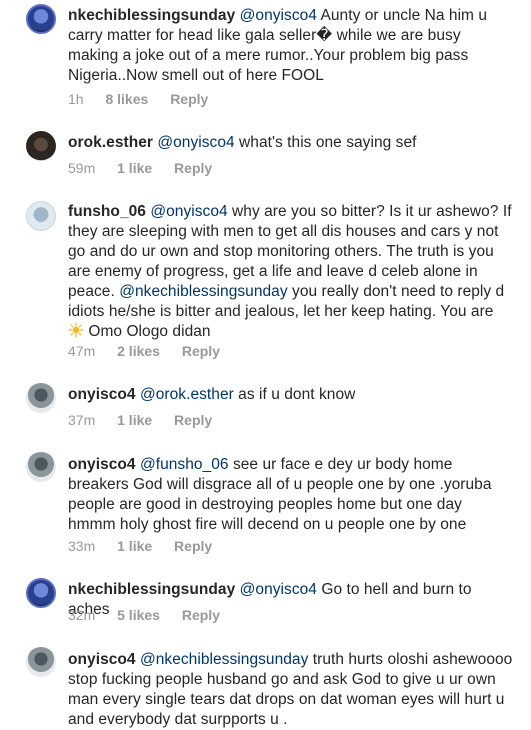 The height and width of the screenshot is (730, 531). What do you see at coordinates (147, 331) in the screenshot?
I see `comment-text: Omo Ologo didan` at bounding box center [147, 331].